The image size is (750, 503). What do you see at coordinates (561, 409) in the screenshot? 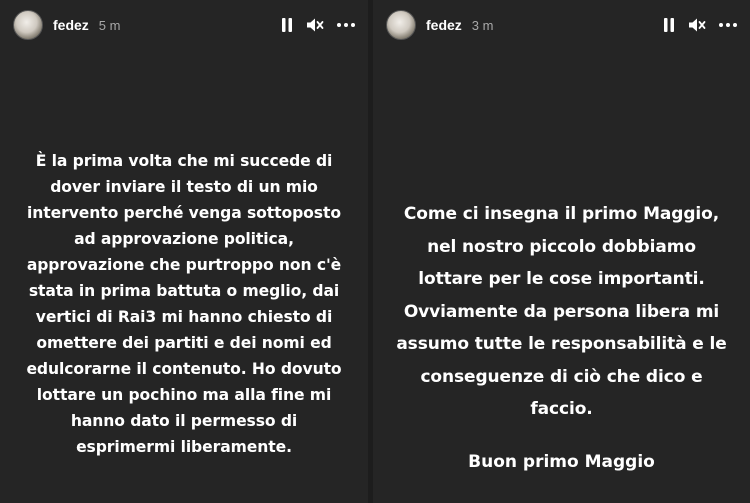
I see `story-text-line: faccio.` at bounding box center [561, 409].